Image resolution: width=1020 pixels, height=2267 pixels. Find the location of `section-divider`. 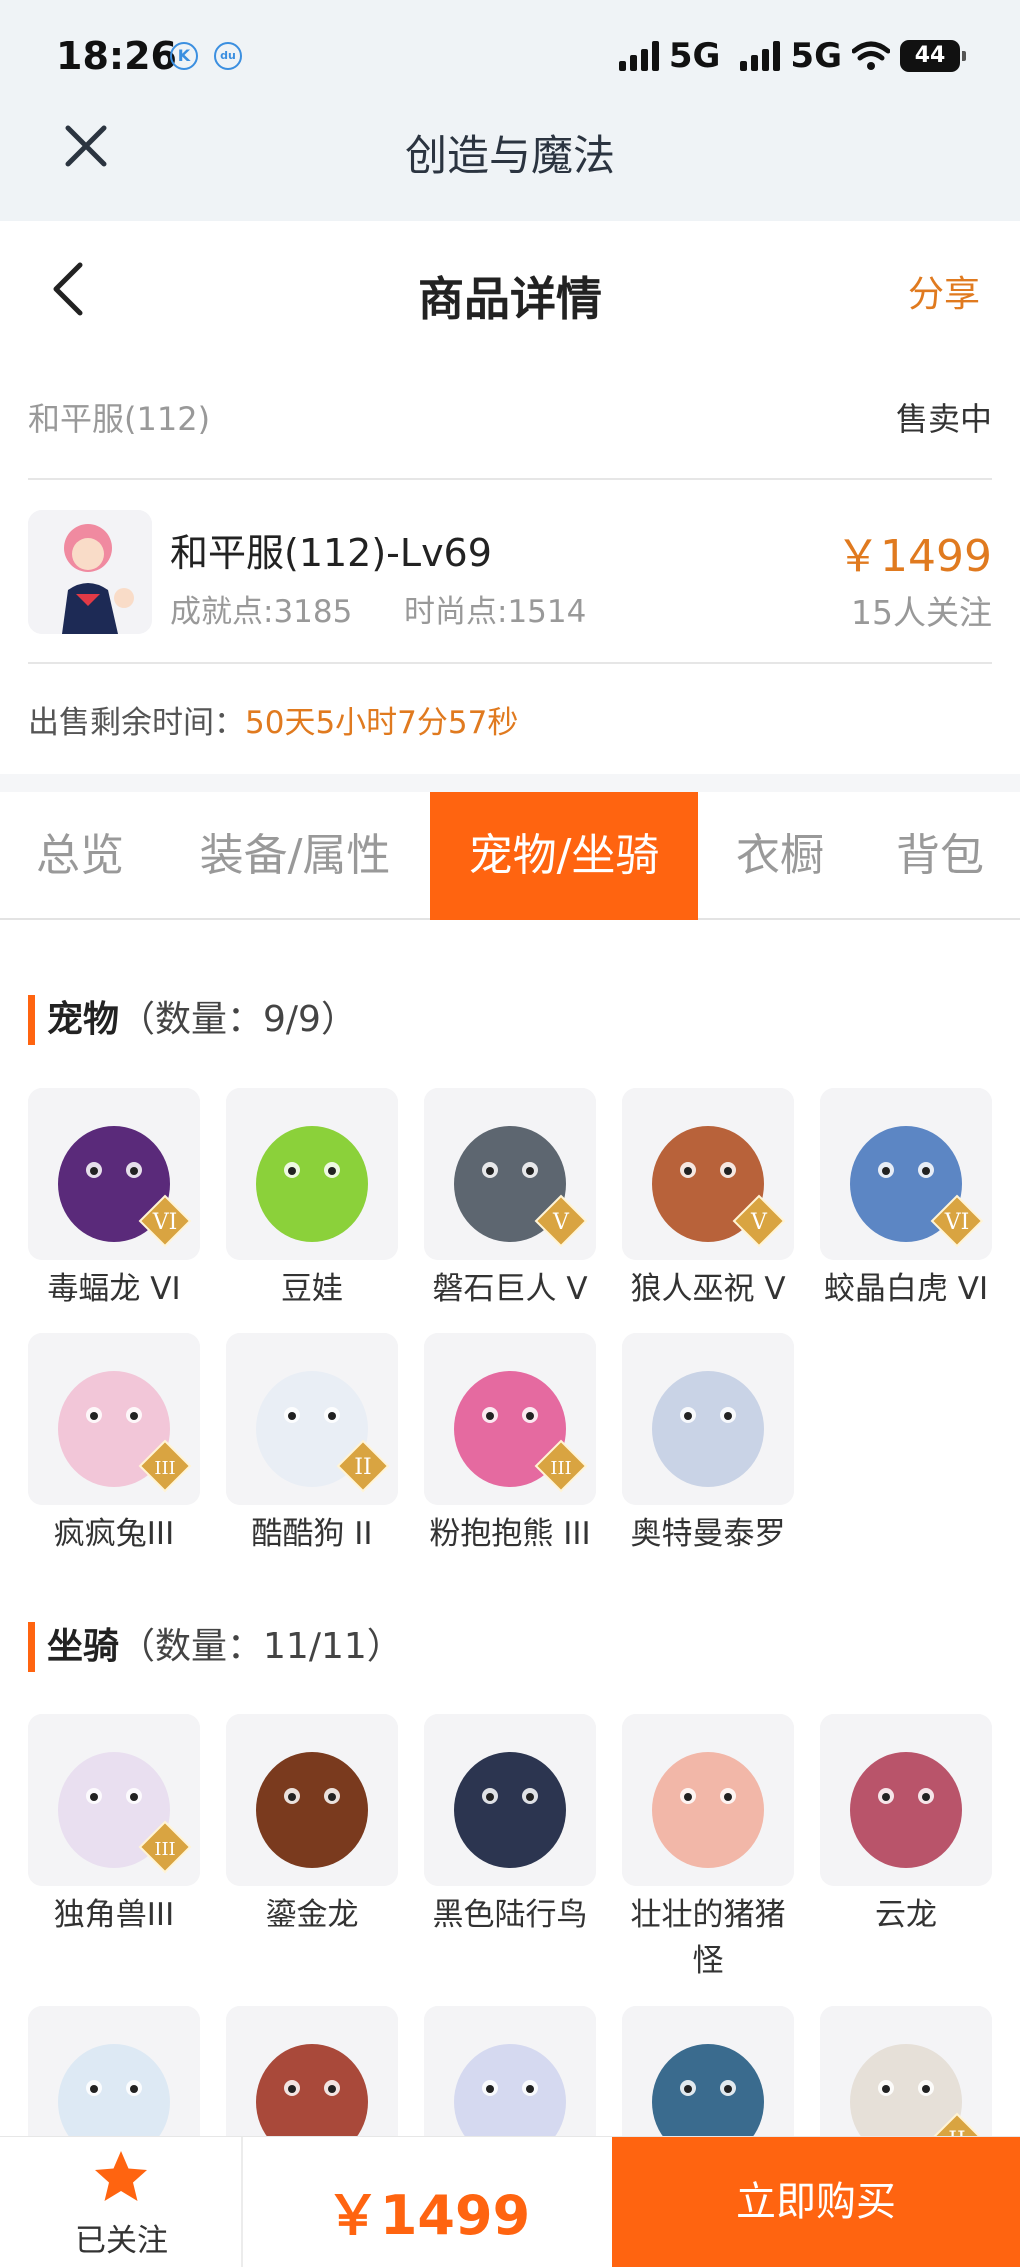

section-divider is located at coordinates (510, 783).